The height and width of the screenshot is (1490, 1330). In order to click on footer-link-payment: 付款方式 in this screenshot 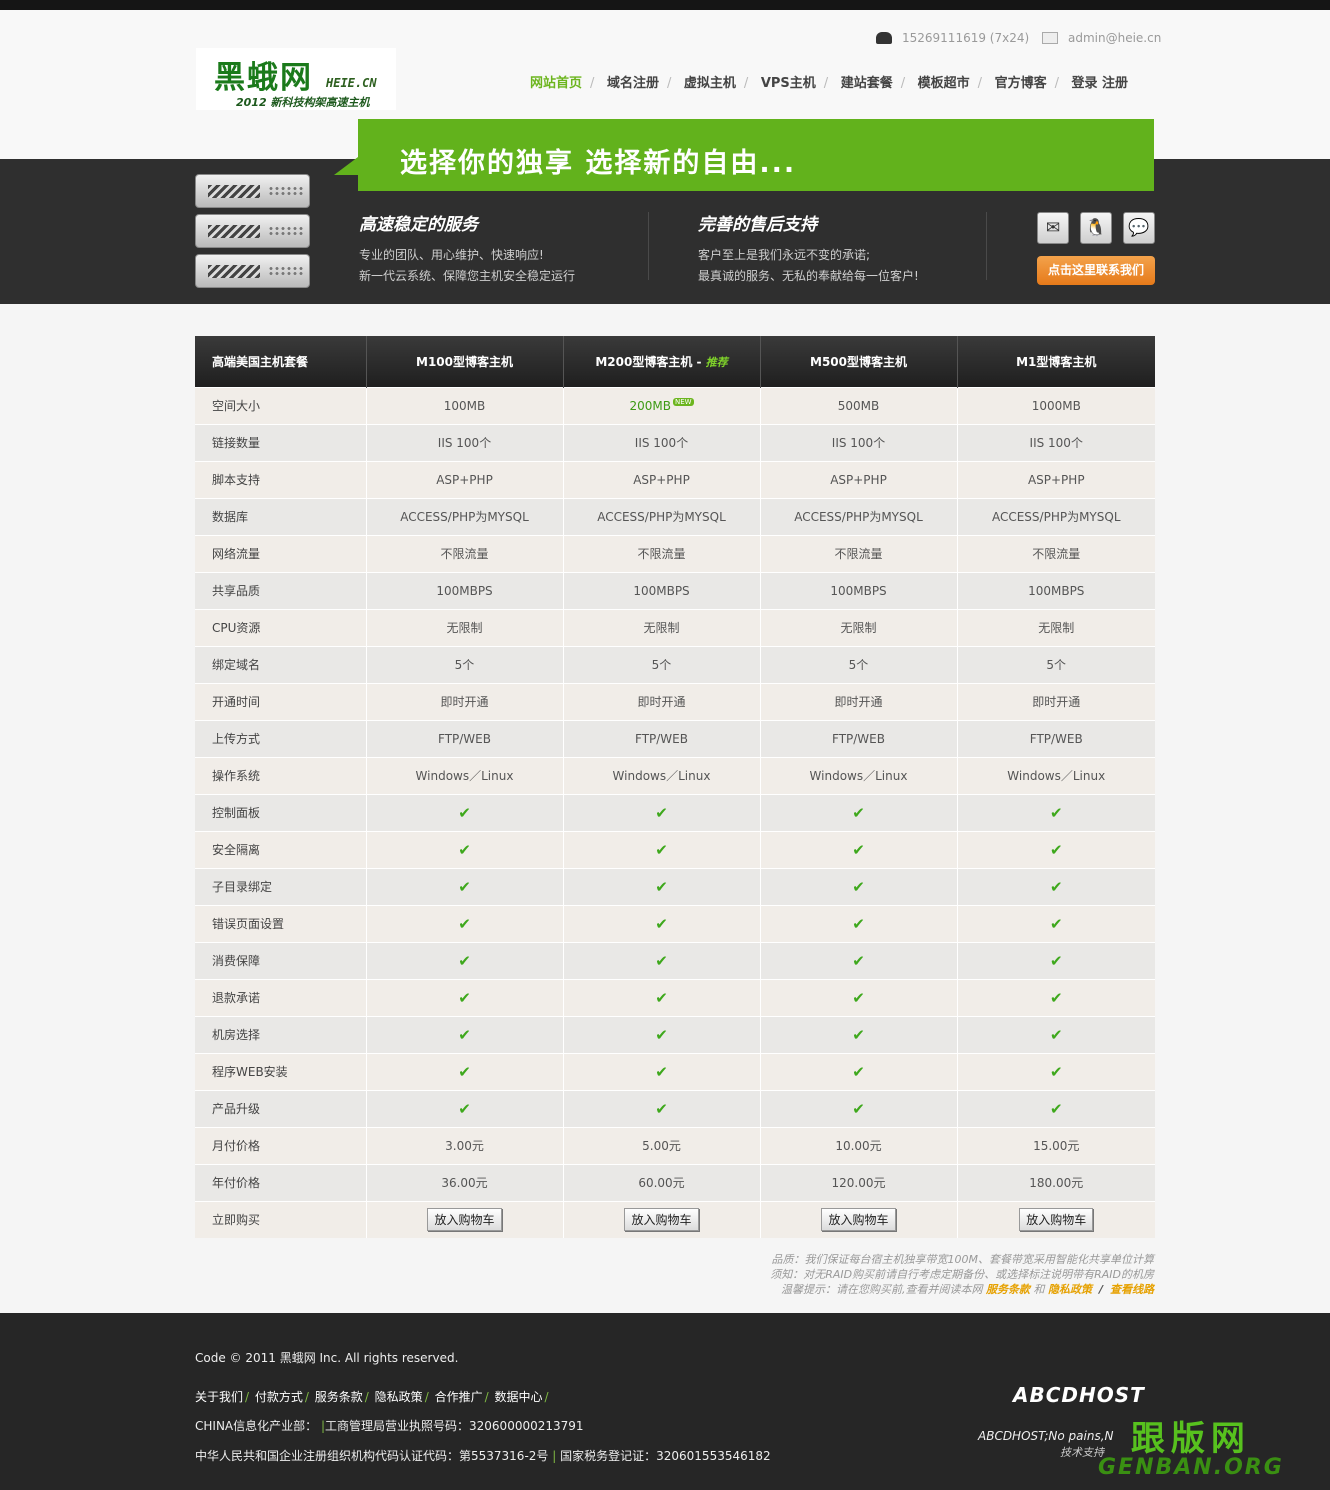, I will do `click(279, 1397)`.